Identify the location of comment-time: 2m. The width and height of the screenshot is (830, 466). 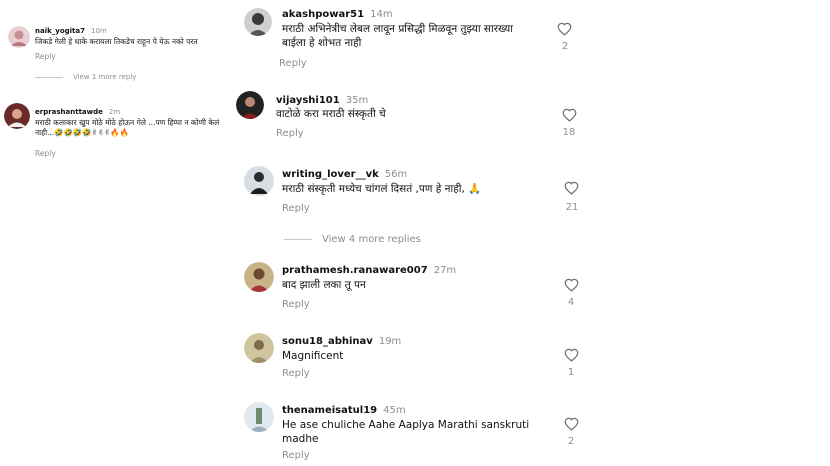
(114, 112).